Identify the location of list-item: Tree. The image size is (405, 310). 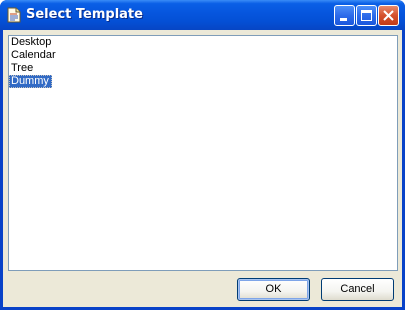
(22, 68).